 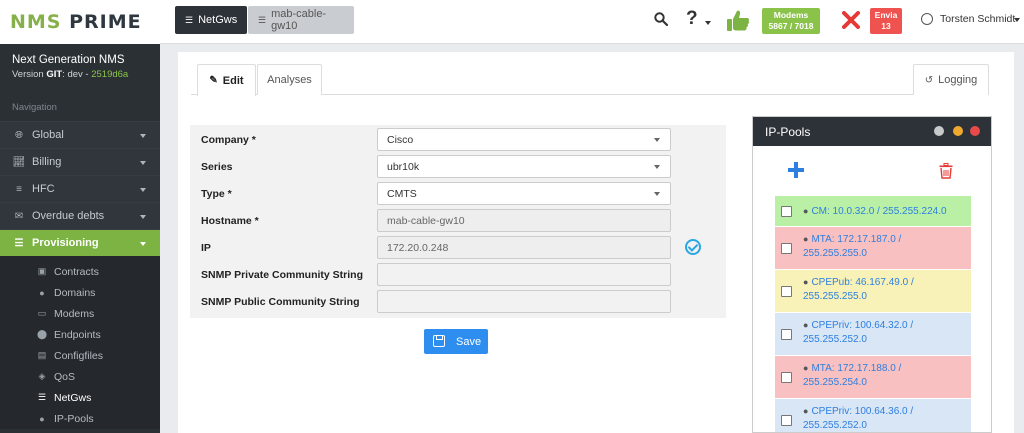 I want to click on tab-analyses: Analyses, so click(x=289, y=79).